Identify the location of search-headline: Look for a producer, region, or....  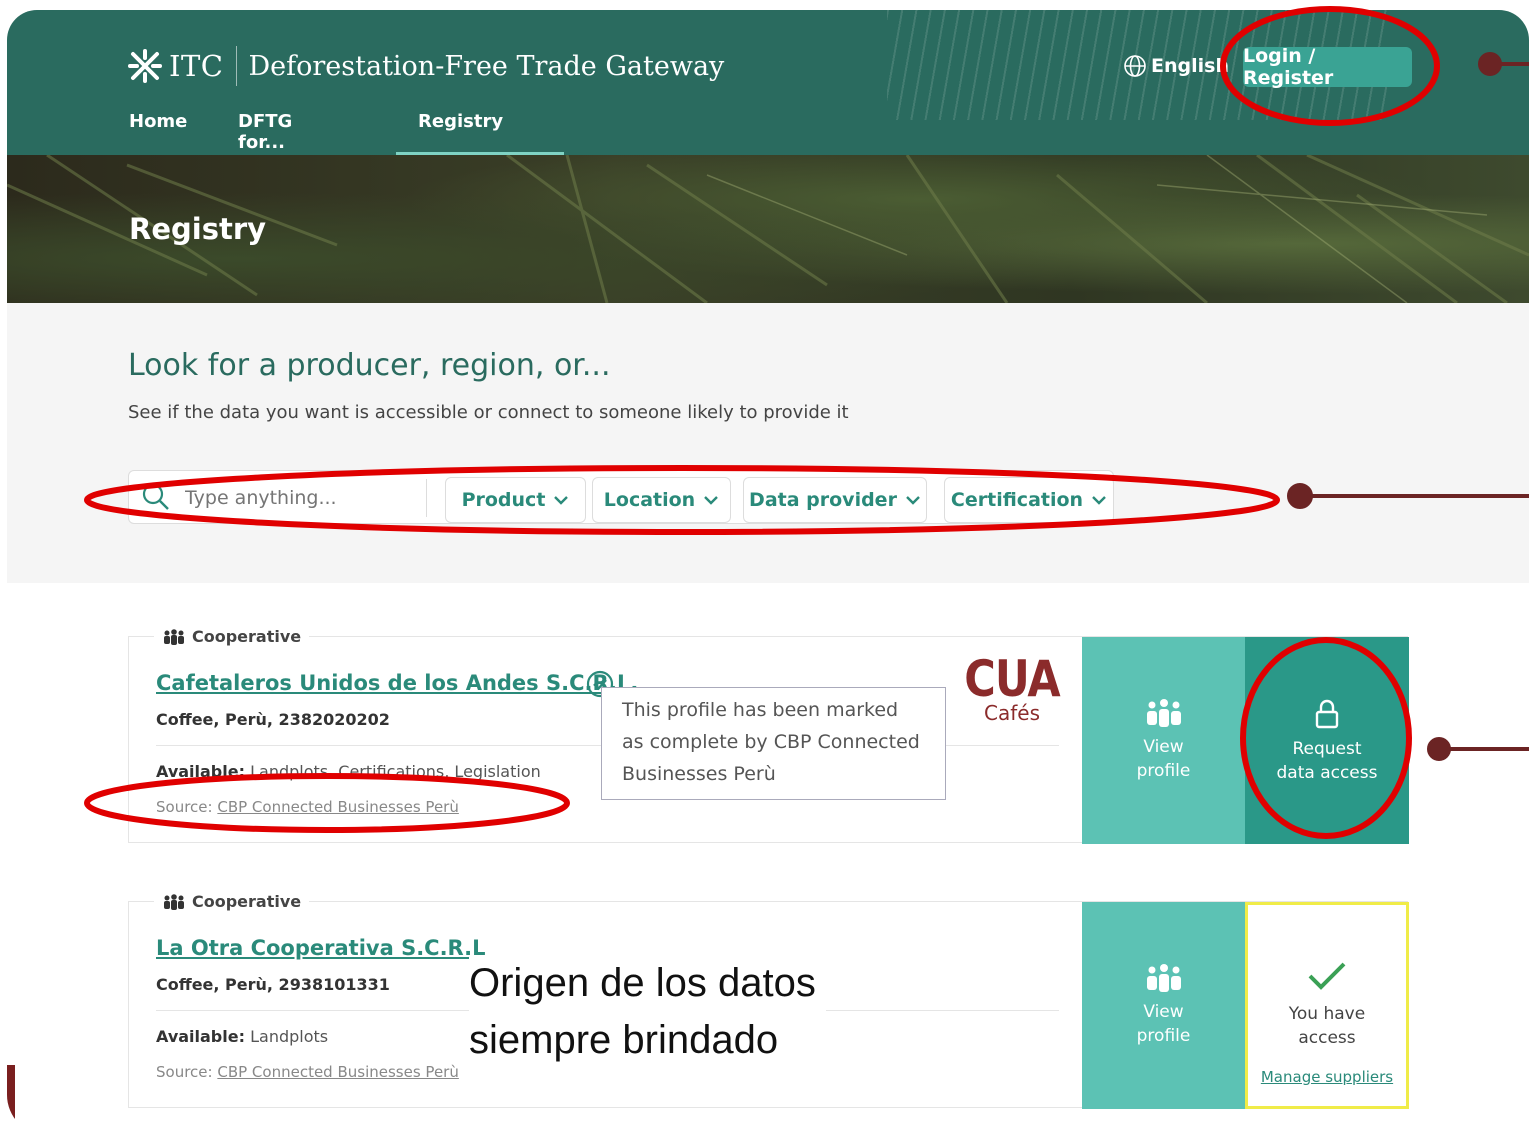
(369, 365).